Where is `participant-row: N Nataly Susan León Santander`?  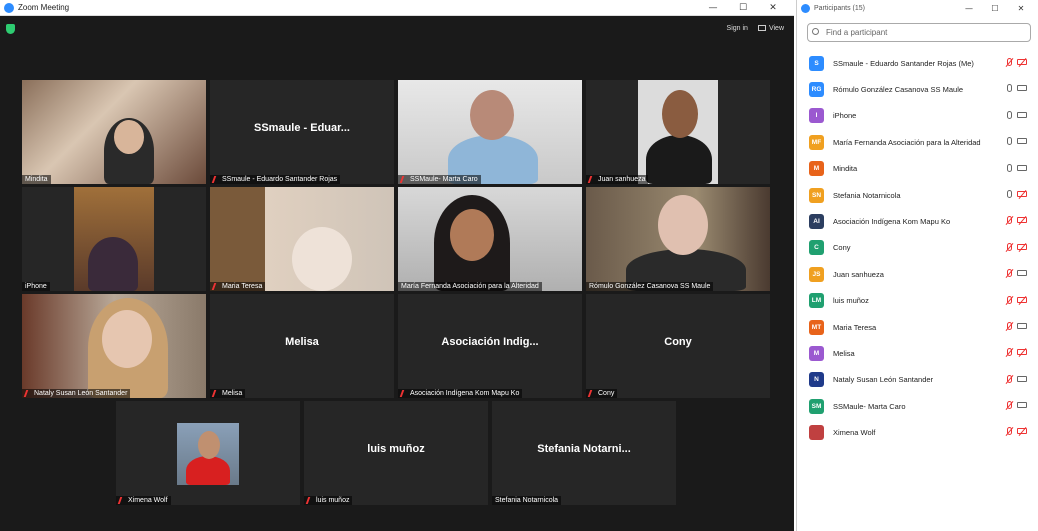 participant-row: N Nataly Susan León Santander is located at coordinates (922, 380).